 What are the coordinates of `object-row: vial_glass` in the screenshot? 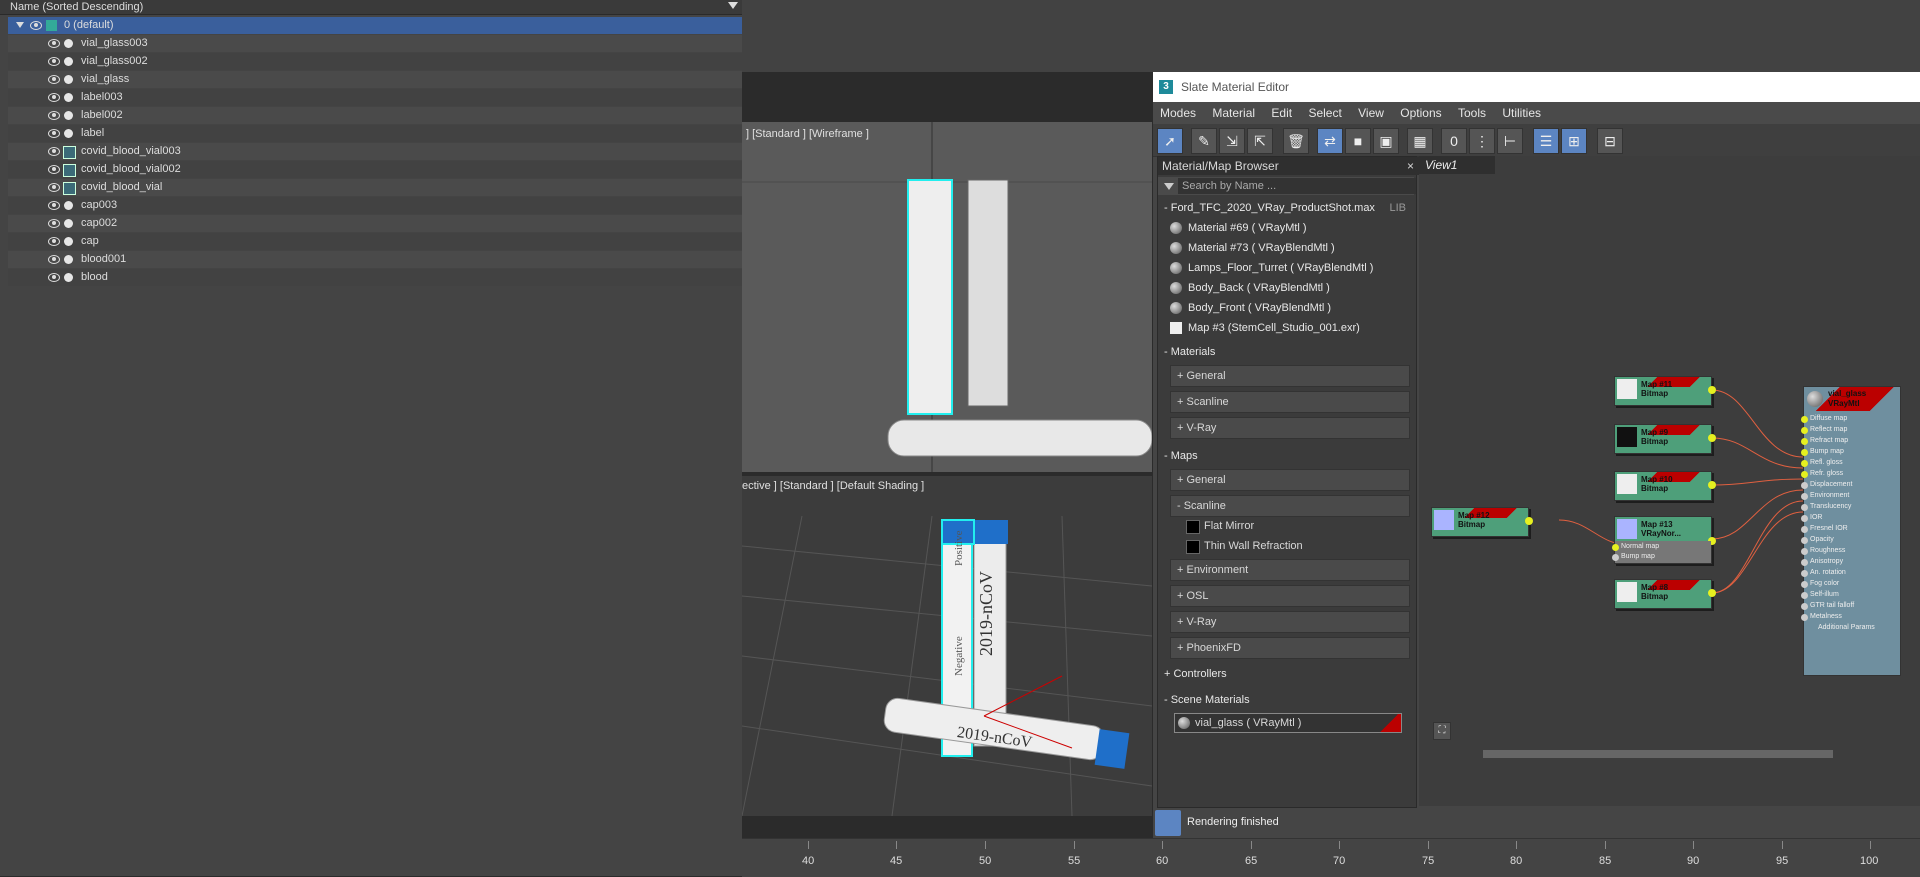 It's located at (375, 79).